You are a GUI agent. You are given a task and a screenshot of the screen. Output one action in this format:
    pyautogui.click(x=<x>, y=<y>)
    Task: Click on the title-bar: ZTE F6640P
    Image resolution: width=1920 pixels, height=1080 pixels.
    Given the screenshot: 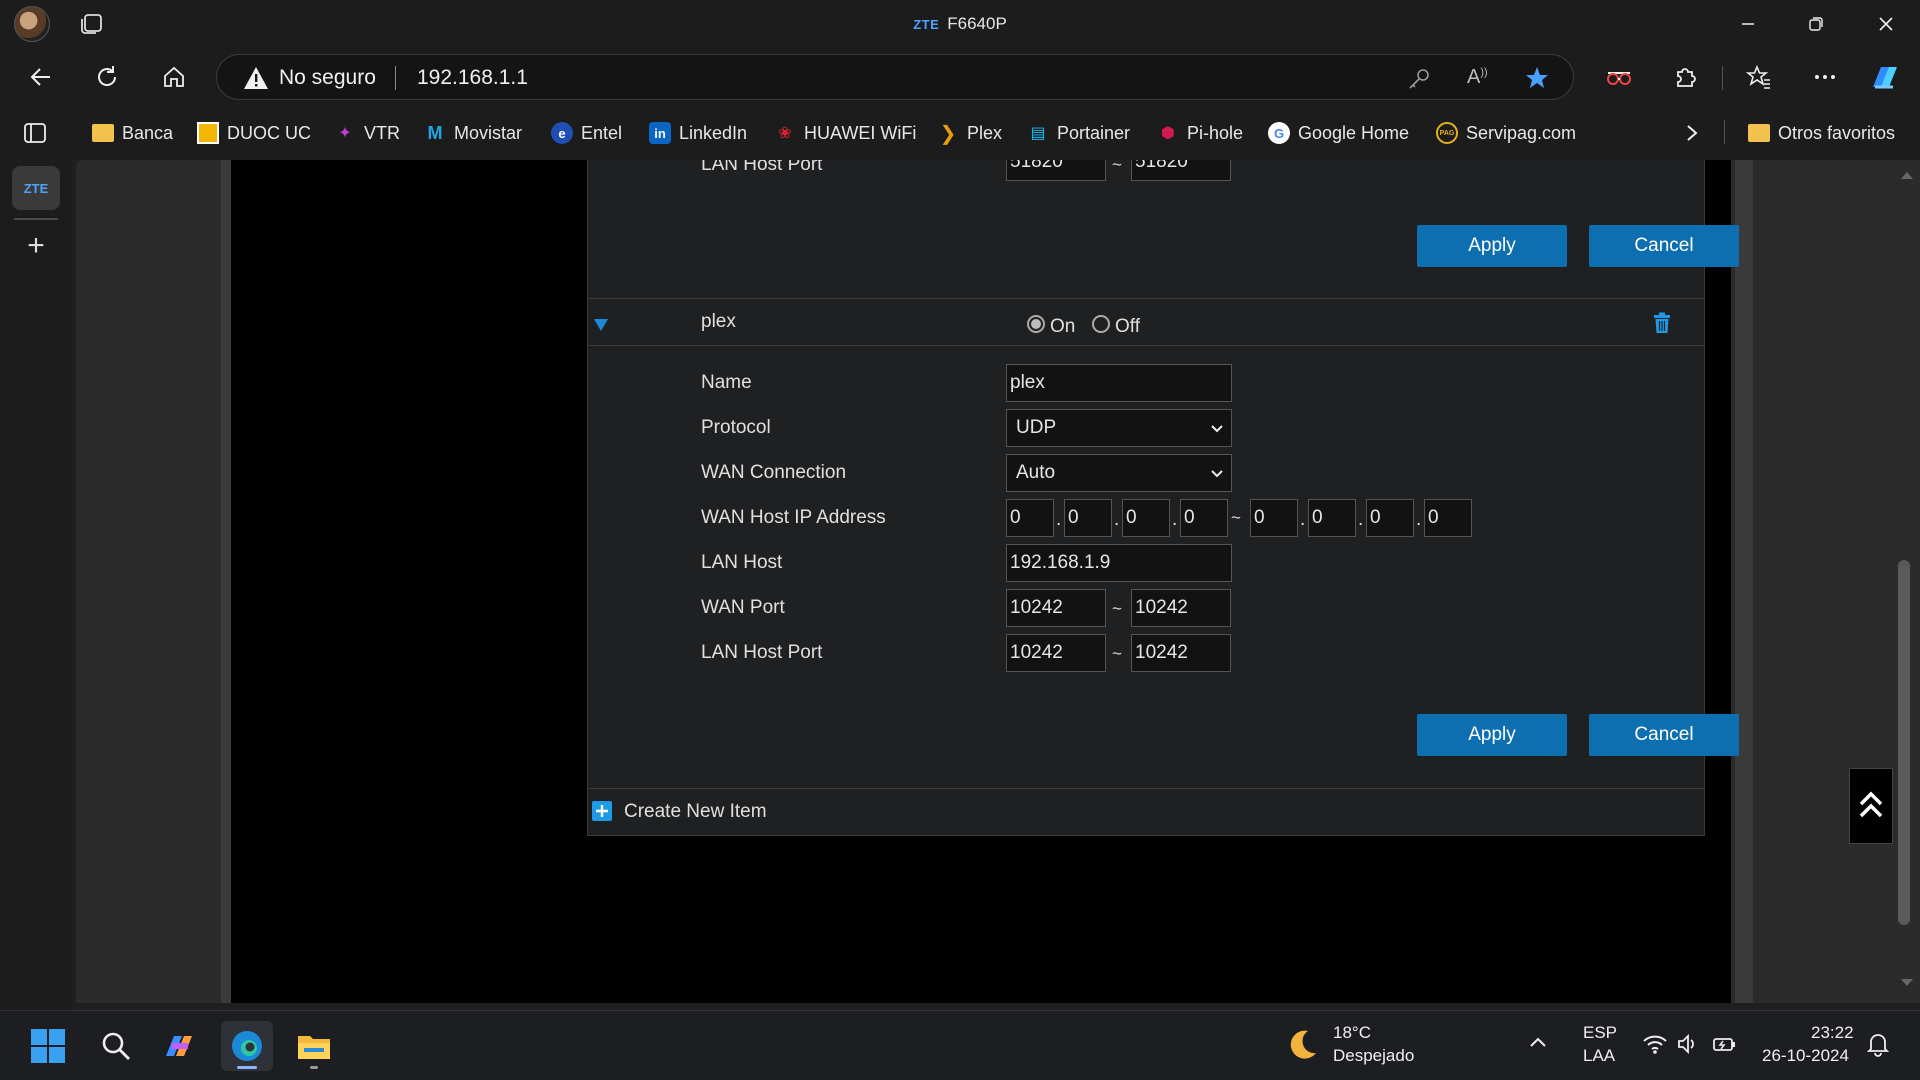 What is the action you would take?
    pyautogui.click(x=960, y=24)
    